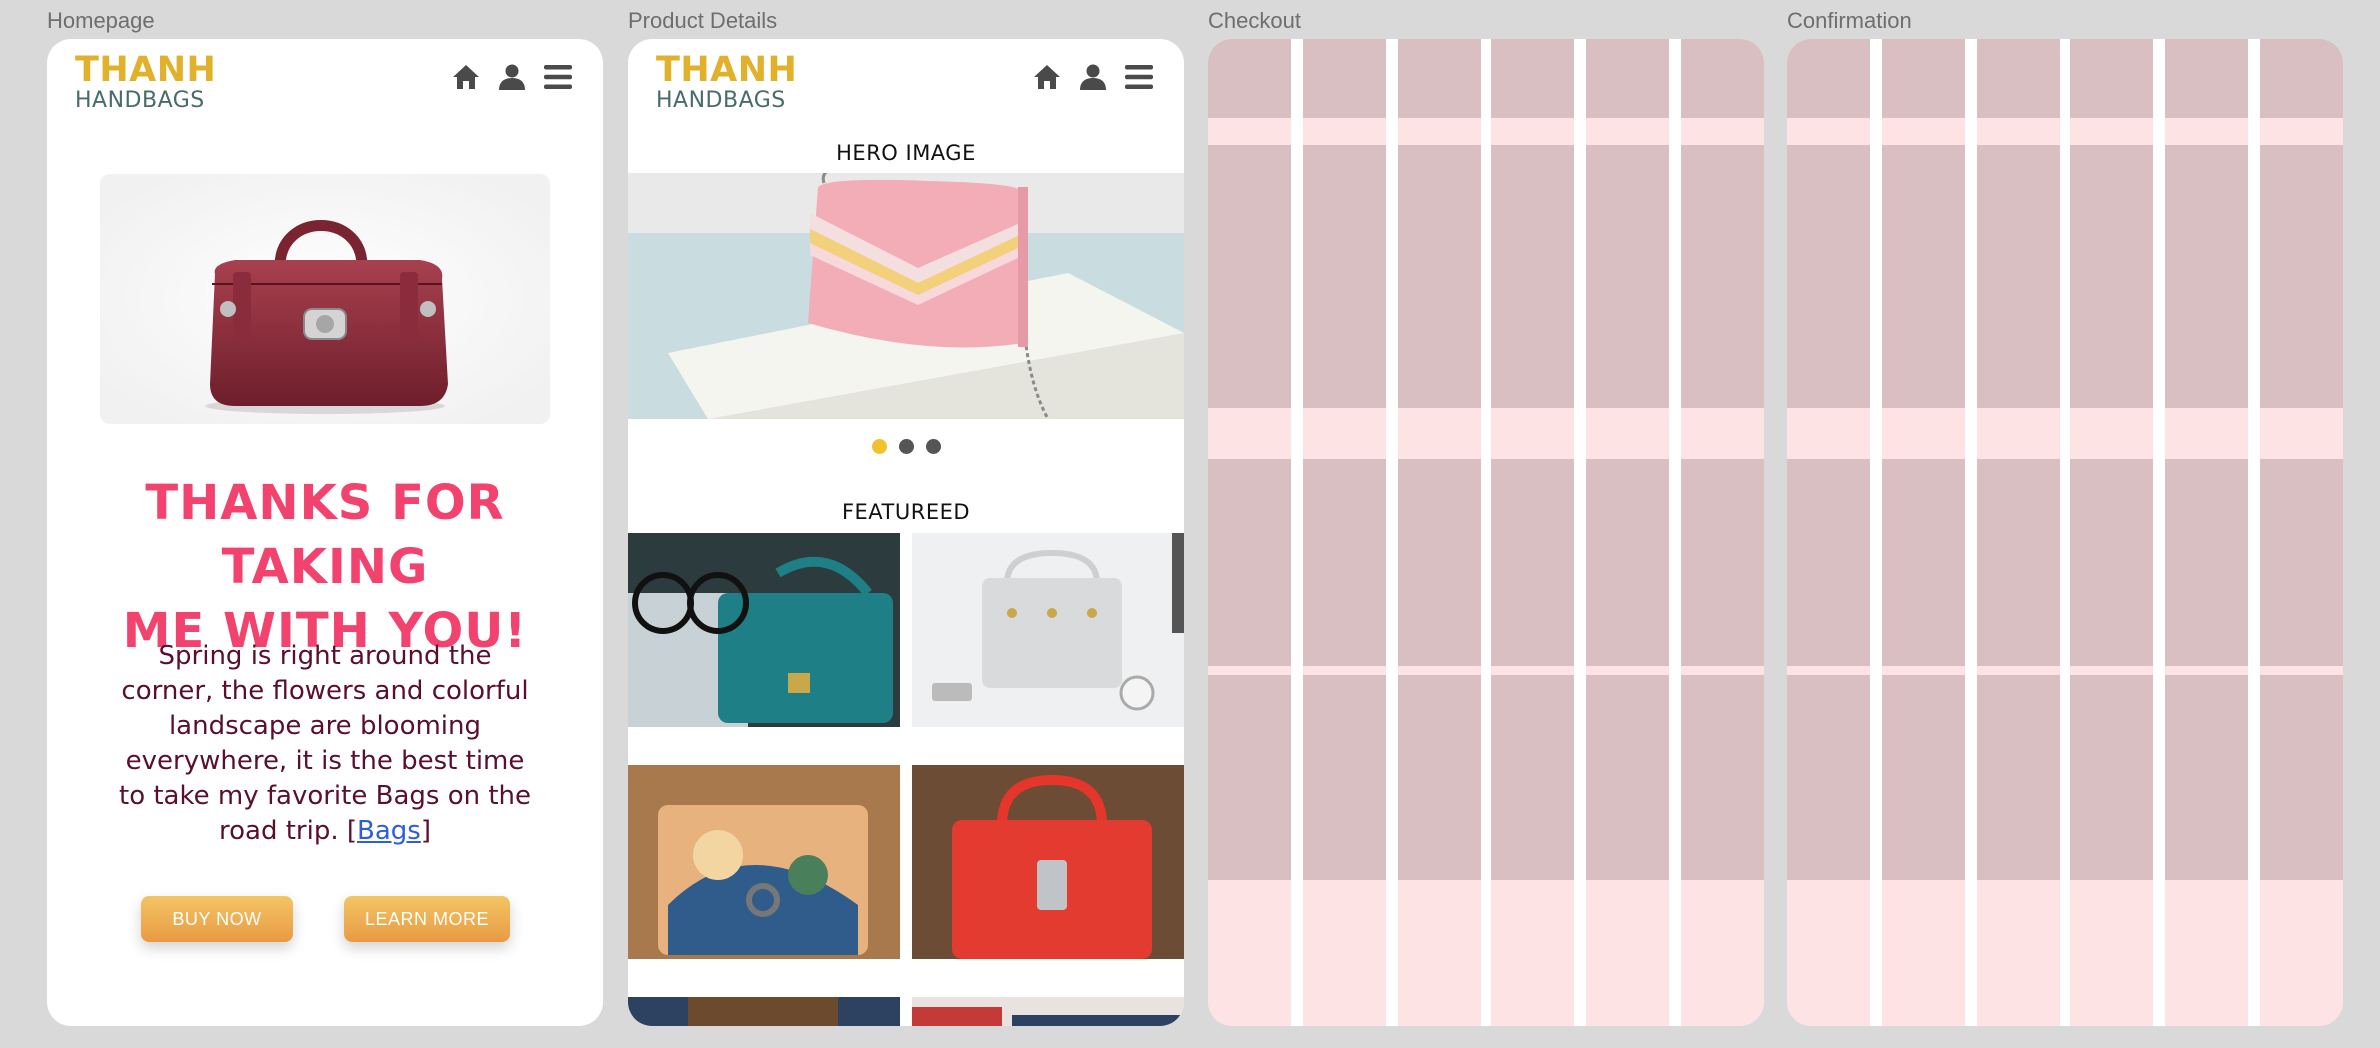 The height and width of the screenshot is (1048, 2380). I want to click on thanks-headline-line1: THANKS FOR TAKING, so click(325, 535).